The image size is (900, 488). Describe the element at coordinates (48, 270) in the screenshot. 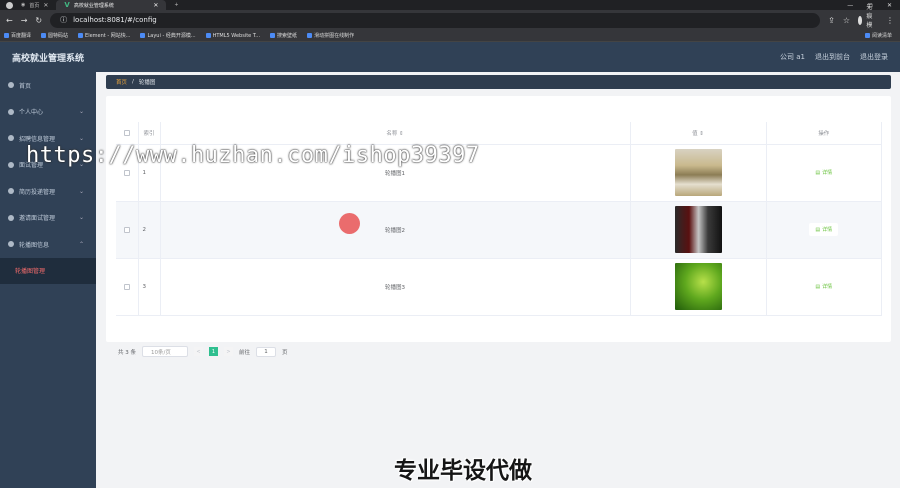

I see `sidebar-subitem-carousel-manage: 轮播图管理` at that location.